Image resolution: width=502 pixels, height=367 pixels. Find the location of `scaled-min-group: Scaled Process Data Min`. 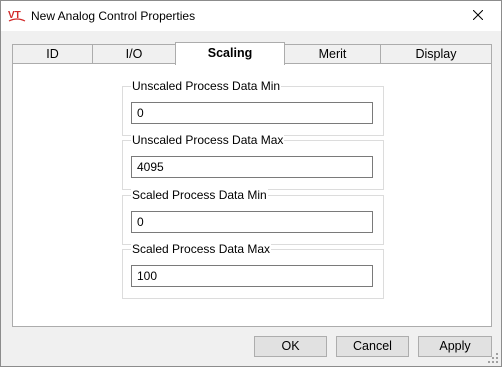

scaled-min-group: Scaled Process Data Min is located at coordinates (253, 216).